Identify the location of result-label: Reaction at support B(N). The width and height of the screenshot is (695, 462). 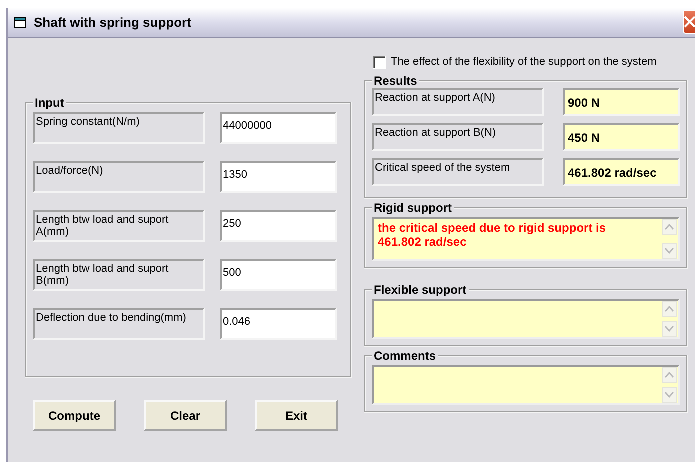
(458, 137).